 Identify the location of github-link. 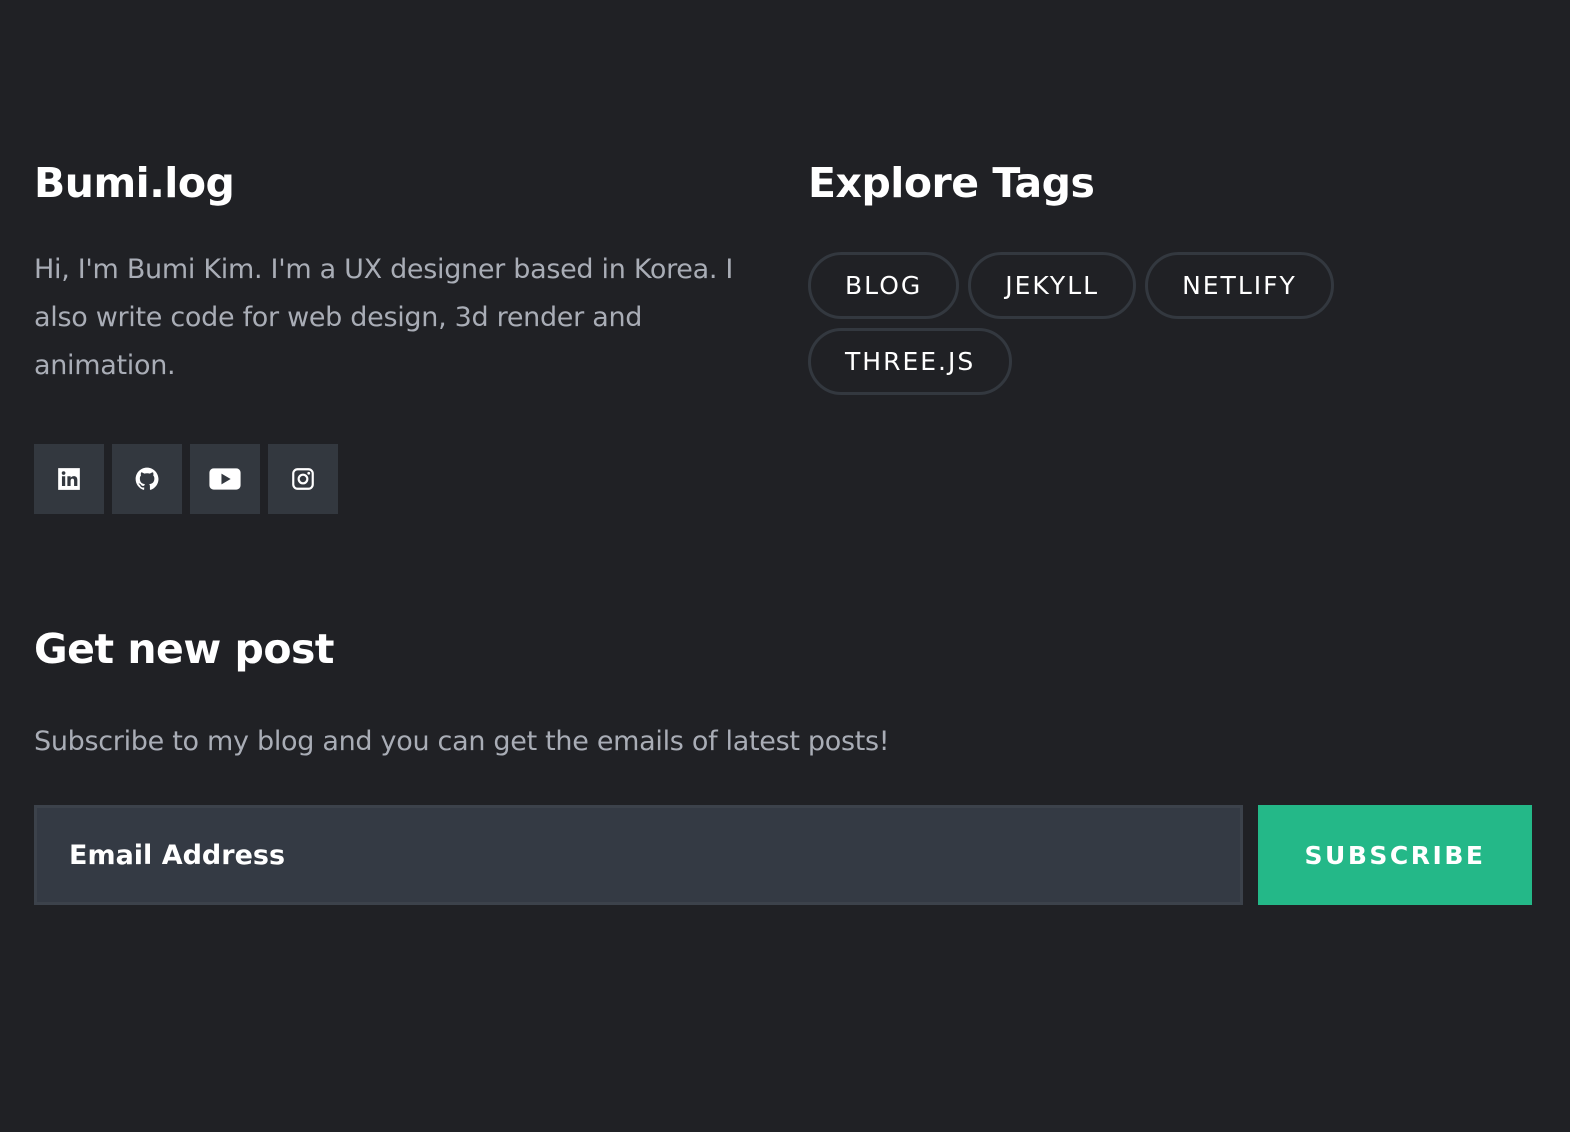
(147, 479).